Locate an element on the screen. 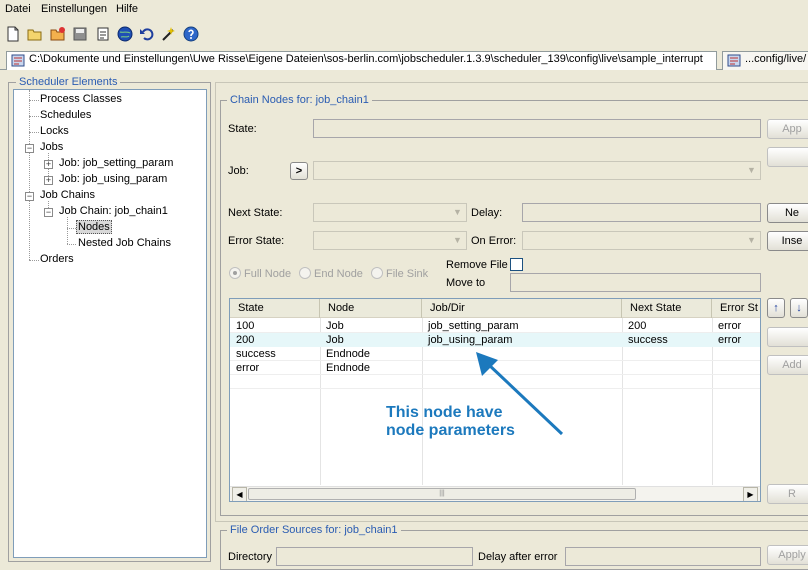 The width and height of the screenshot is (808, 570). radio-icon is located at coordinates (305, 273).